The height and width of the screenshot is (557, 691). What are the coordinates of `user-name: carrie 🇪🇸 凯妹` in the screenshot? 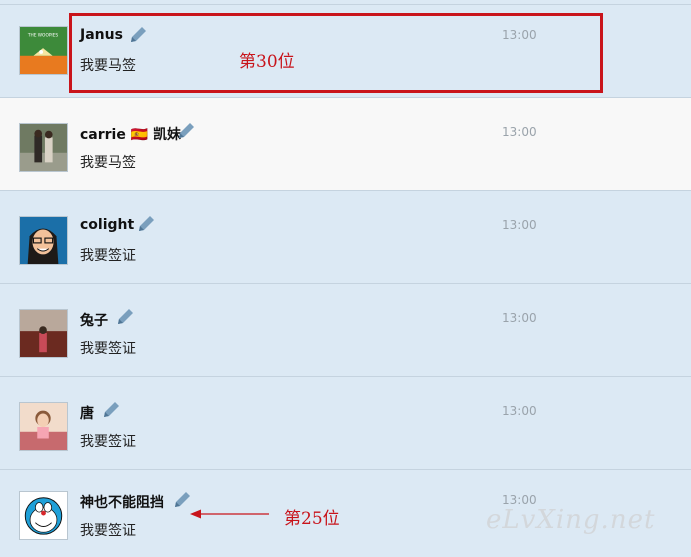 It's located at (130, 134).